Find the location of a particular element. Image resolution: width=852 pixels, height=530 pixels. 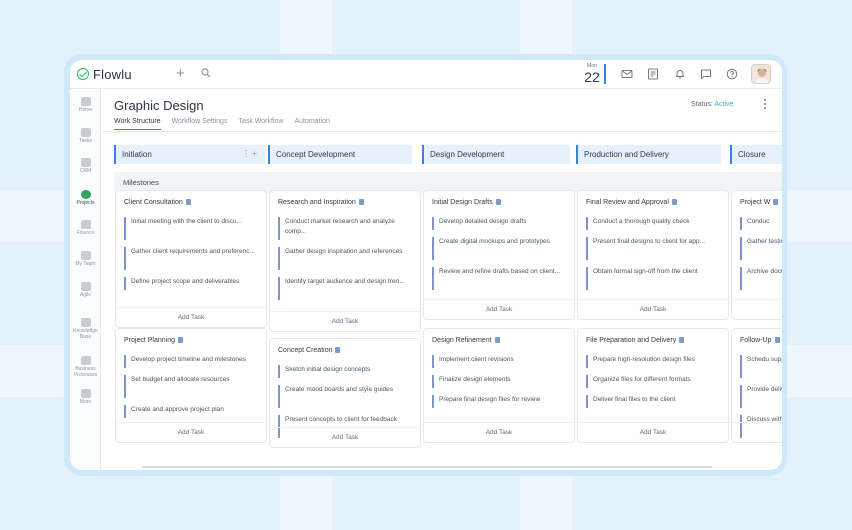

sidebar-item-finance: Finance is located at coordinates (85, 228).